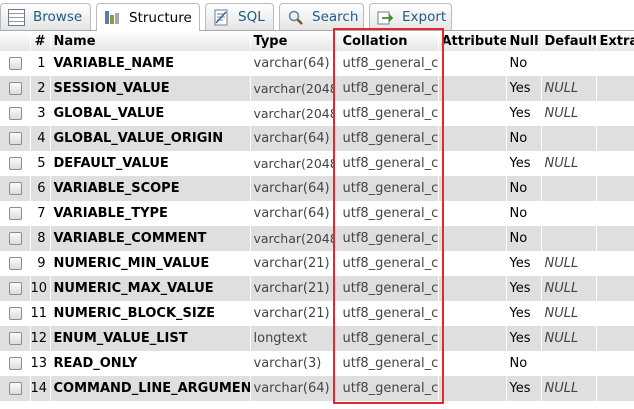  What do you see at coordinates (40, 41) in the screenshot?
I see `header-num: #` at bounding box center [40, 41].